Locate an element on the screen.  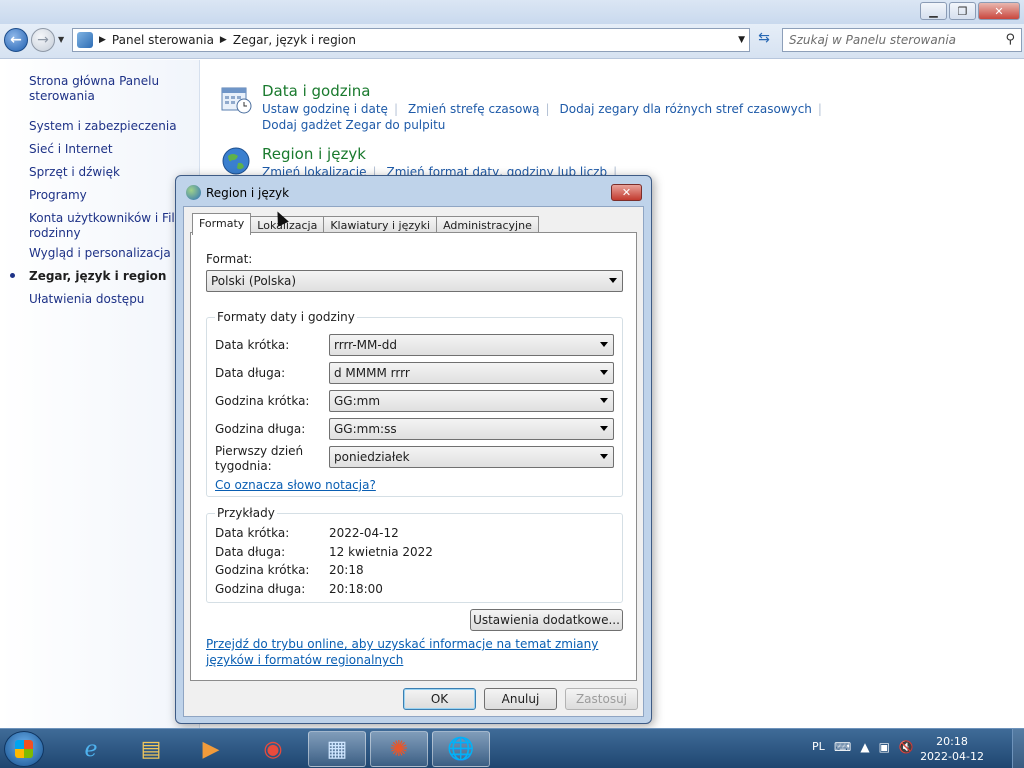
region-language-taskbar-icon: 🌐 is located at coordinates (461, 749).